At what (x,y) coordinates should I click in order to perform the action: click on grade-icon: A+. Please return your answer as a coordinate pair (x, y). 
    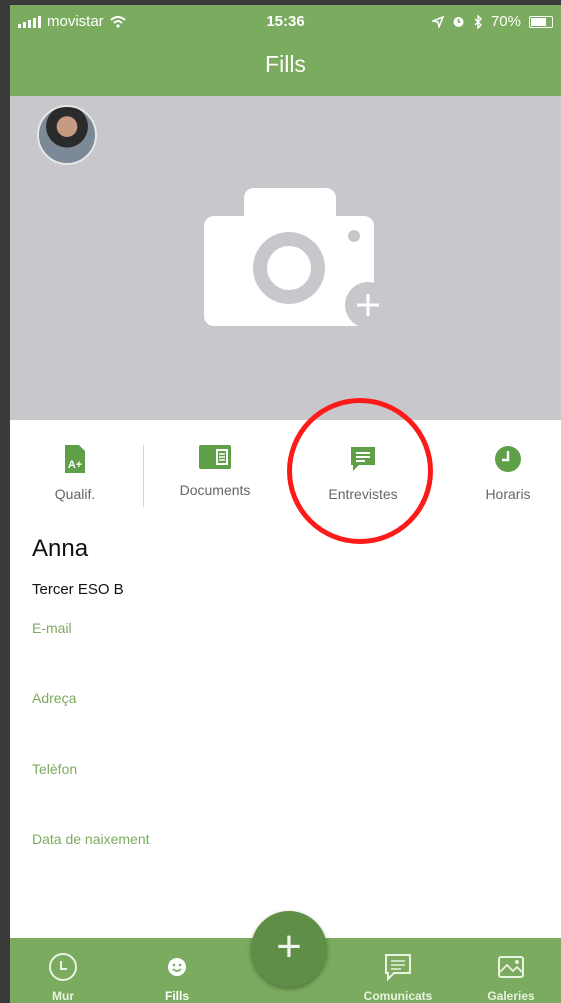
    Looking at the image, I should click on (75, 459).